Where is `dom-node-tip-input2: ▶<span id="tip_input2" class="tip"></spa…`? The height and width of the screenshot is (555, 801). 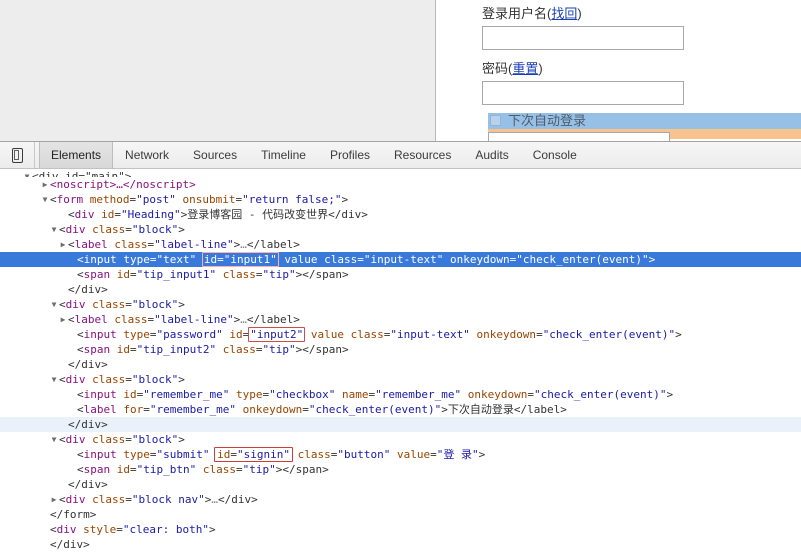
dom-node-tip-input2: ▶<span id="tip_input2" class="tip"></spa… is located at coordinates (400, 349).